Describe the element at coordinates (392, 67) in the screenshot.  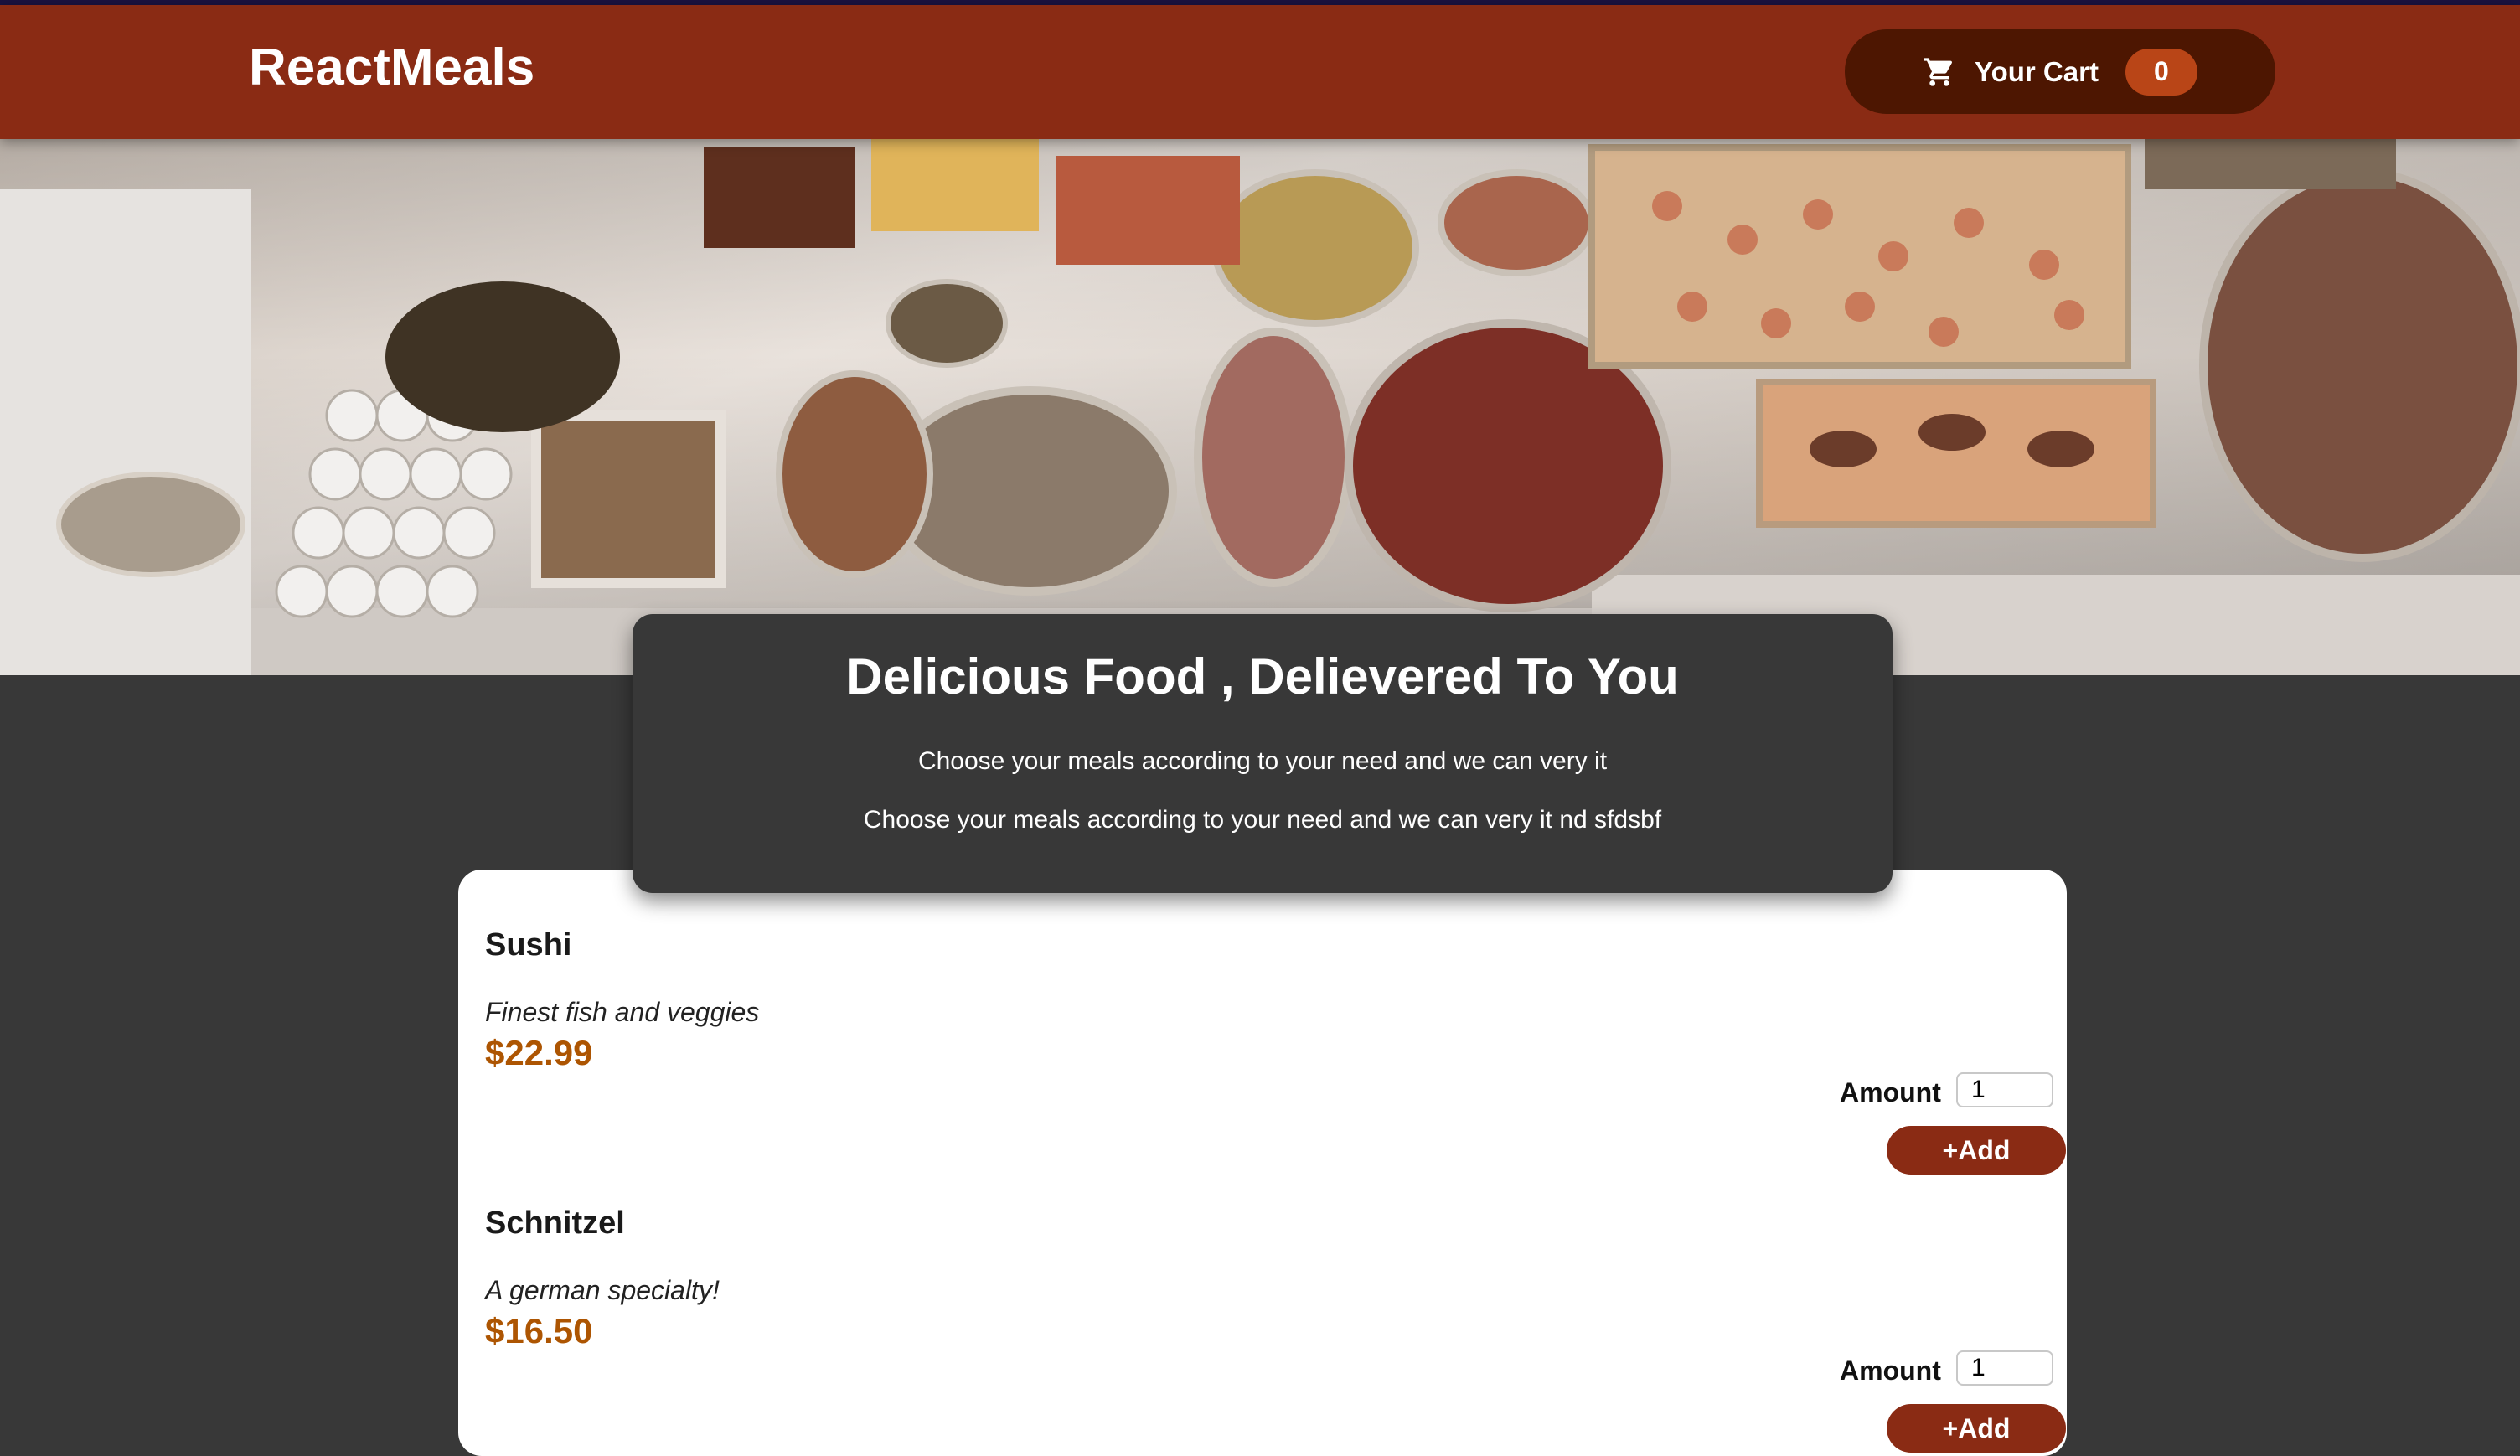
I see `app-logo: ReactMeals` at that location.